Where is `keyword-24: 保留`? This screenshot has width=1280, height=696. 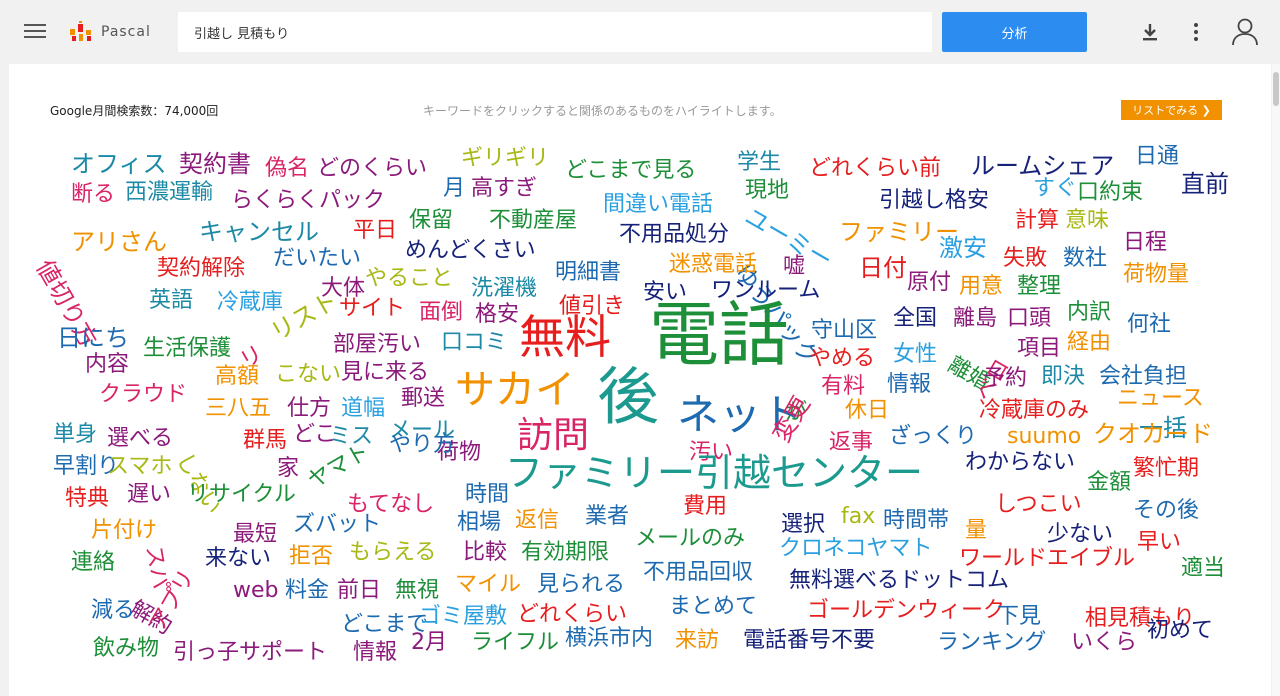 keyword-24: 保留 is located at coordinates (431, 221).